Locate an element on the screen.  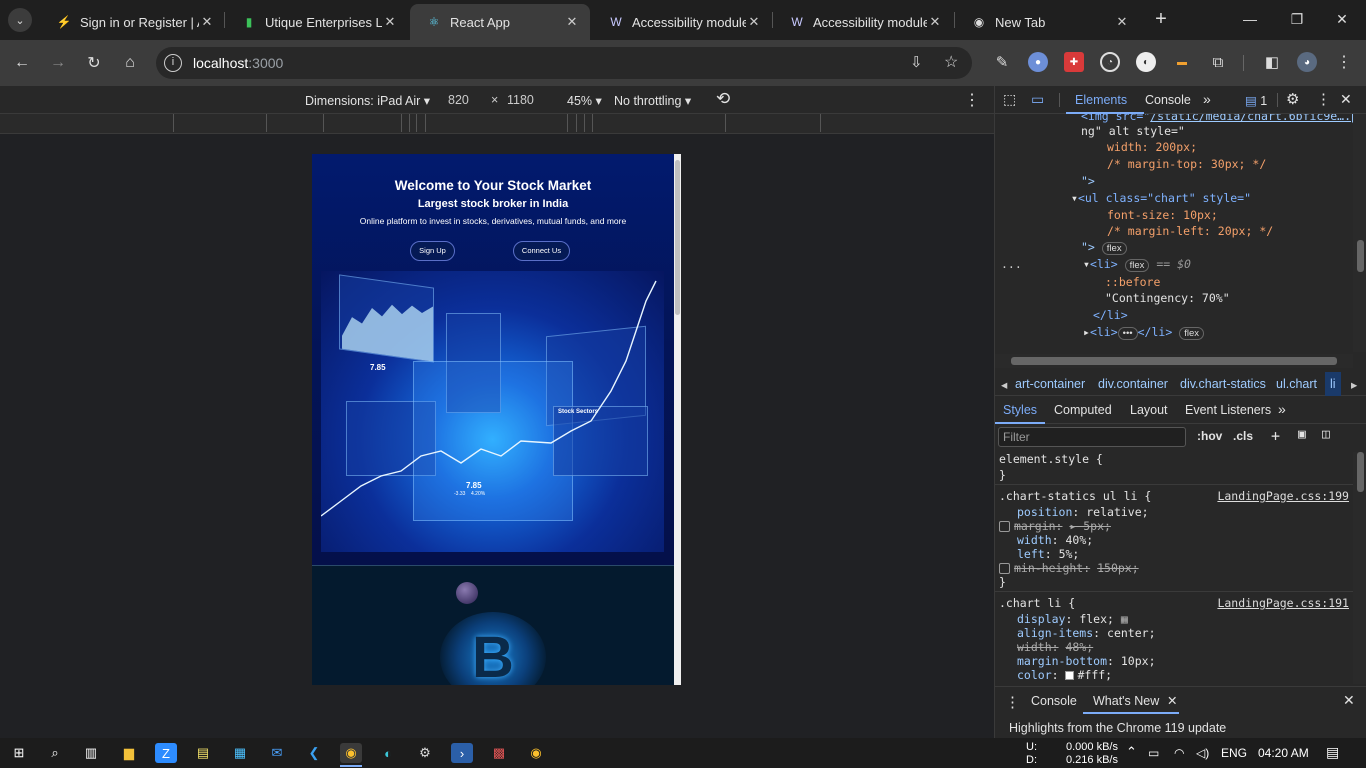
style-declaration: width: 40%; is located at coordinates (1055, 540).